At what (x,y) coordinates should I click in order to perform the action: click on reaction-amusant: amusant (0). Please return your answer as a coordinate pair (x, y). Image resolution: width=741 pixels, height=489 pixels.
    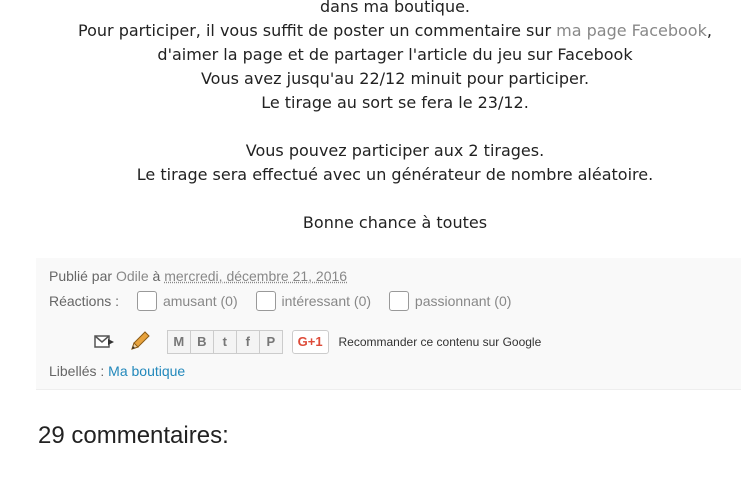
    Looking at the image, I should click on (187, 301).